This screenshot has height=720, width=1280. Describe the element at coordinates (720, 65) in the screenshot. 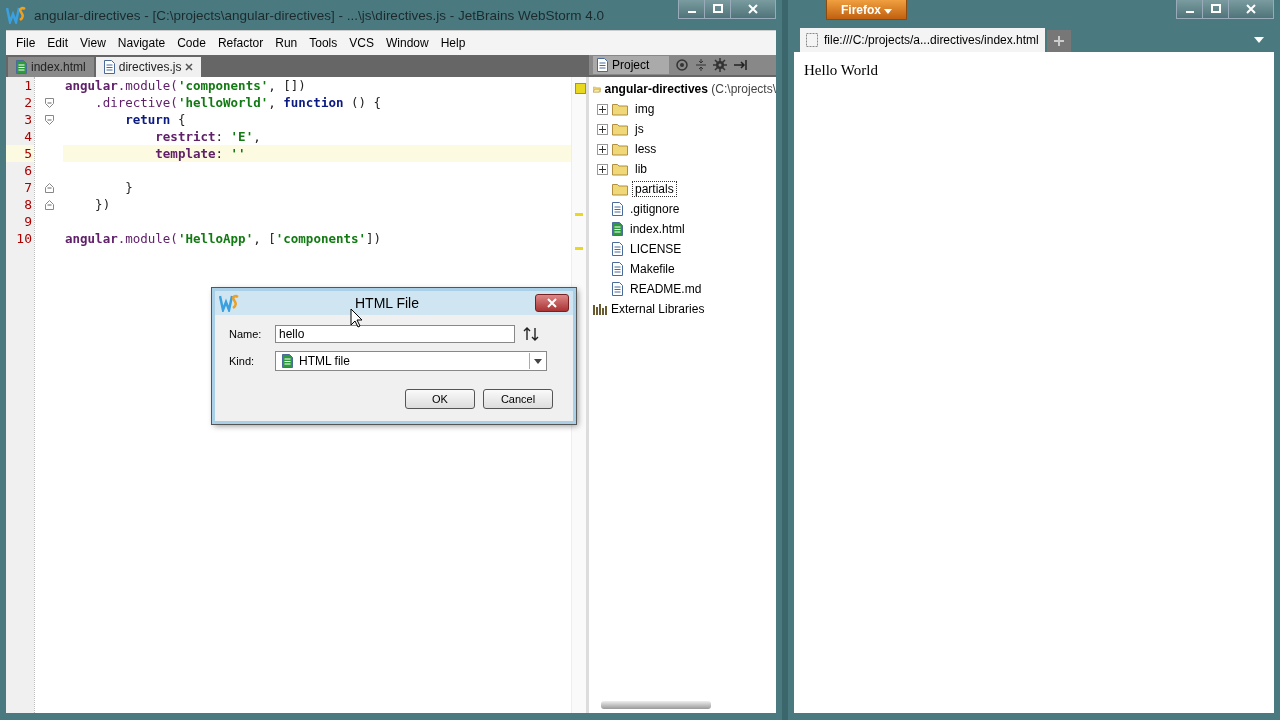

I see `settings-icon` at that location.